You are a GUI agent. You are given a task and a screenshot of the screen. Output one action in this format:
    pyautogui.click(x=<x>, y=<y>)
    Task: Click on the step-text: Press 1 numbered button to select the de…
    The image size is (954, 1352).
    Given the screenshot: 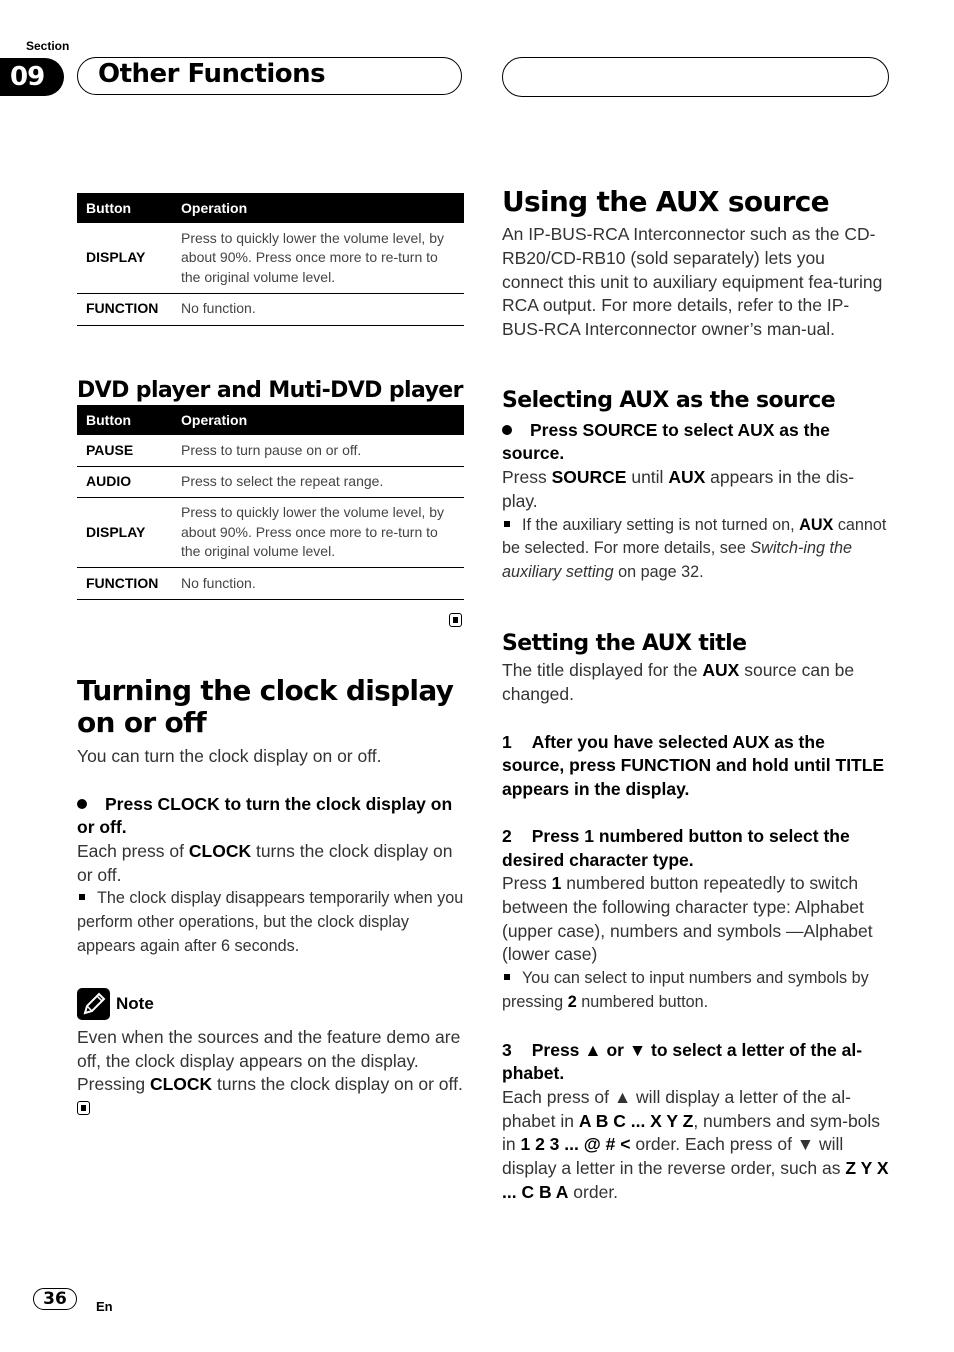 What is the action you would take?
    pyautogui.click(x=676, y=848)
    